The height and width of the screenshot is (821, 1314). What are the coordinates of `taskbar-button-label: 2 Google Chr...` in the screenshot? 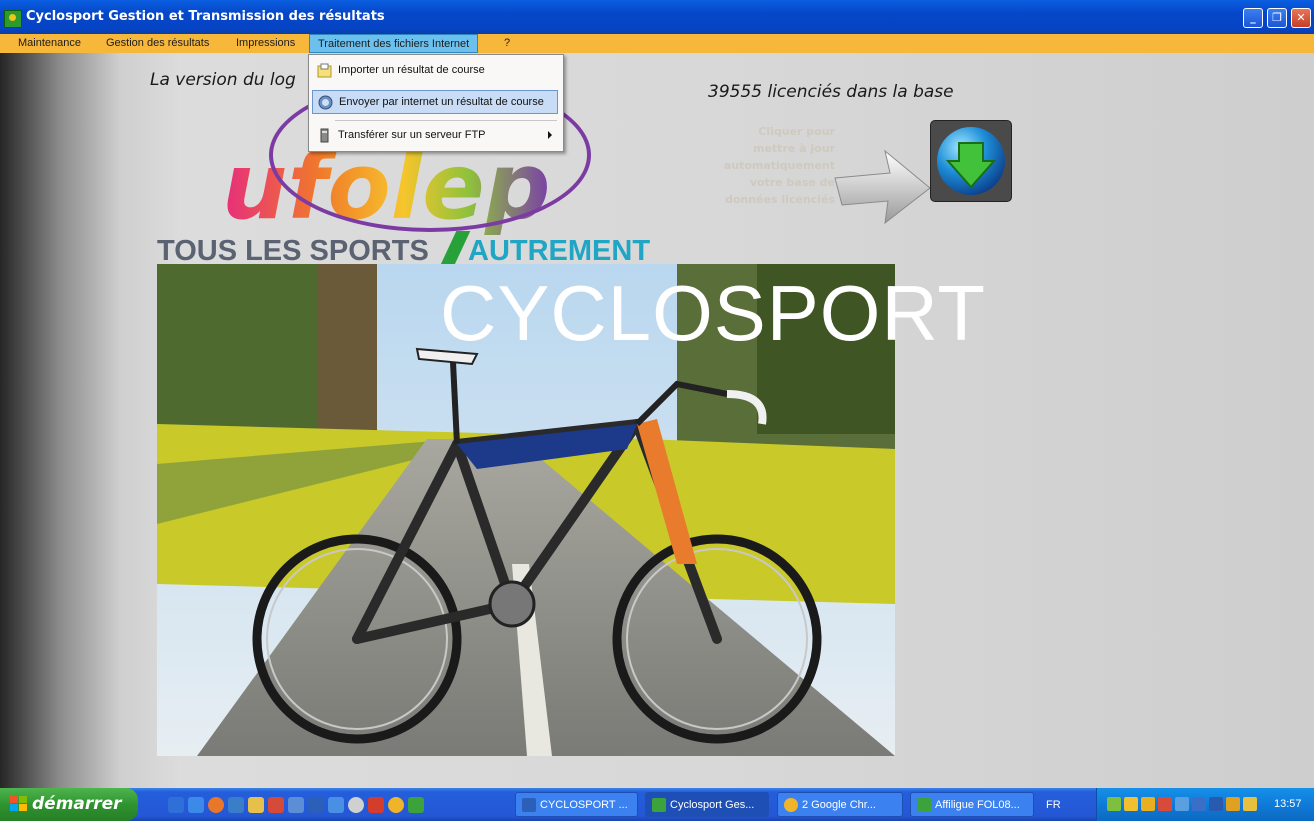 It's located at (839, 805).